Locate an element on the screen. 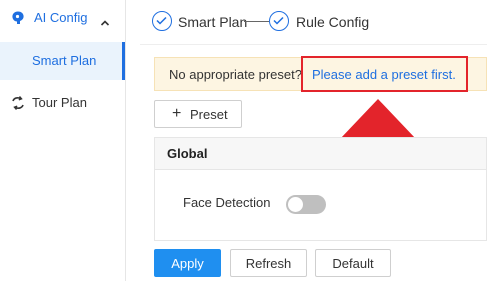 The height and width of the screenshot is (281, 487). sidebar-item-label: Smart Plan is located at coordinates (64, 60).